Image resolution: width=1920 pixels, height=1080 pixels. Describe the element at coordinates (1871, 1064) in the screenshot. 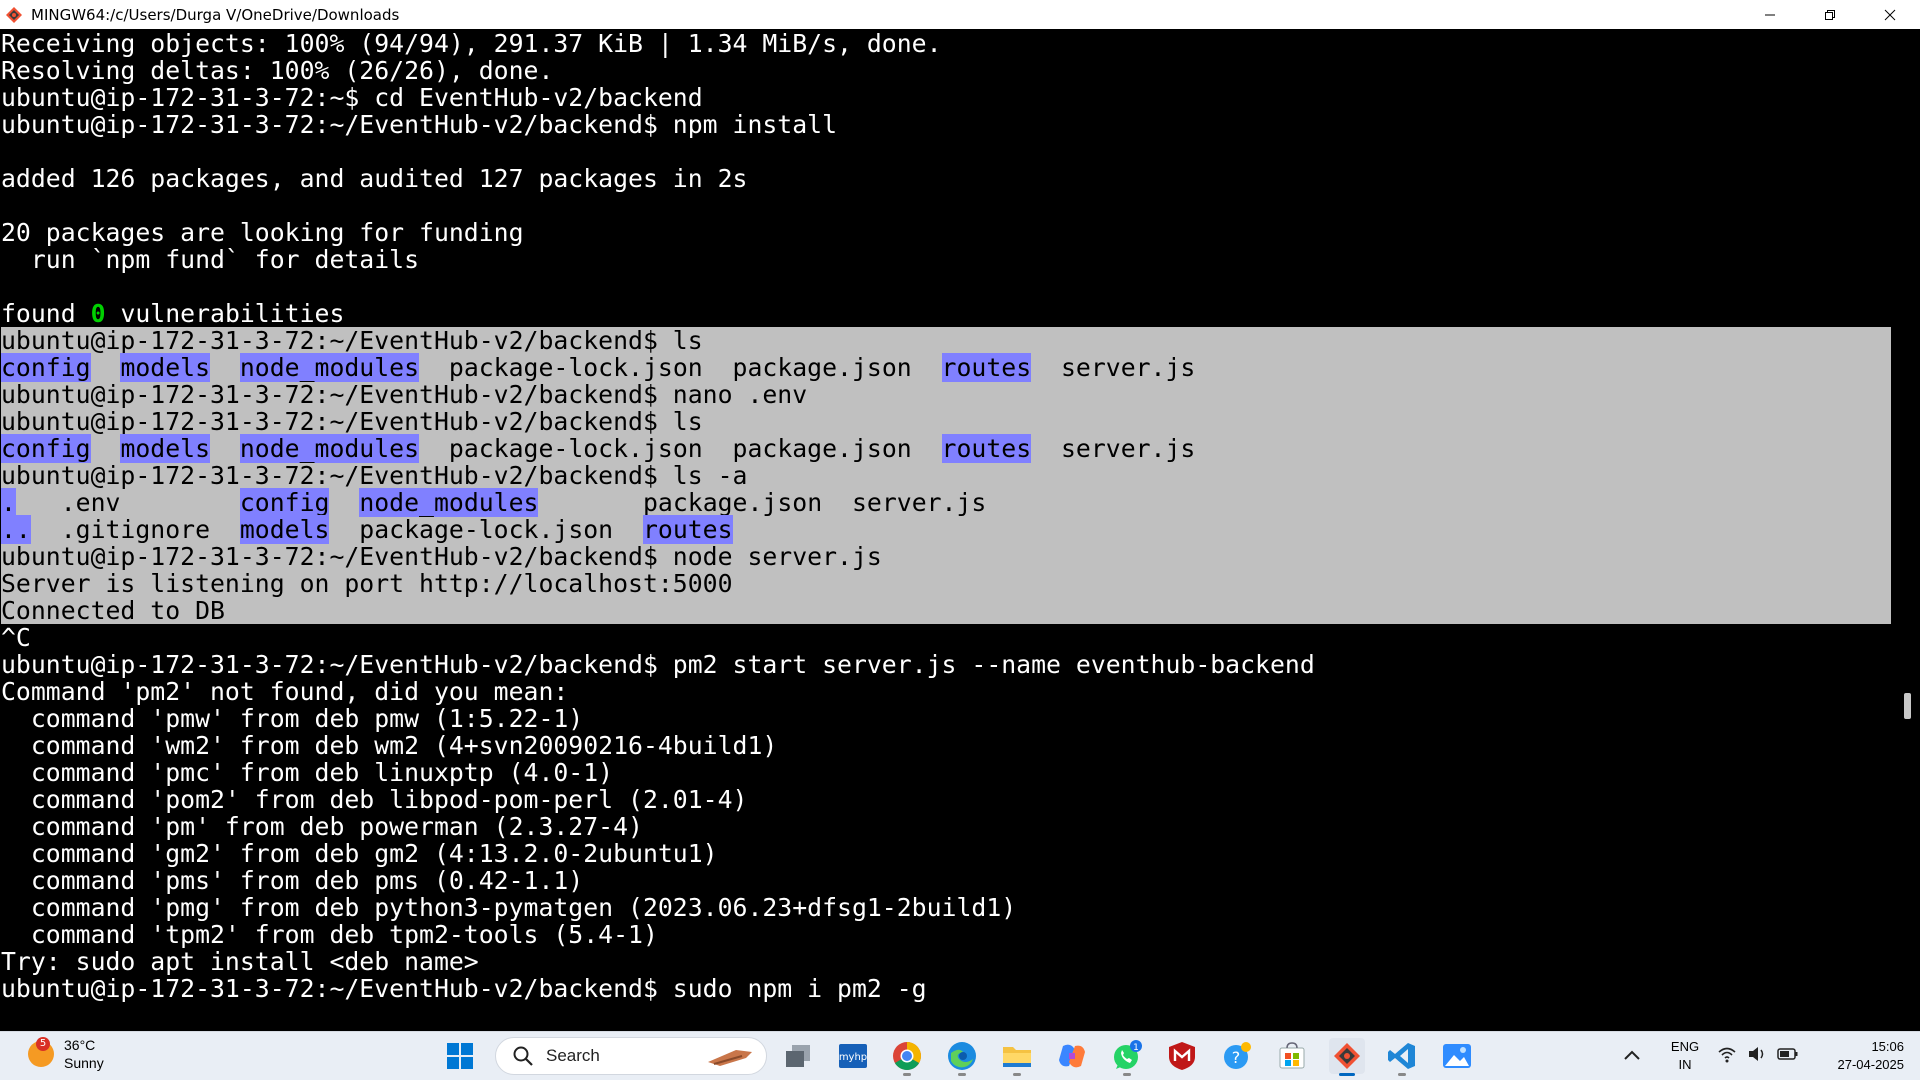

I see `clock-date: 27-04-2025` at that location.